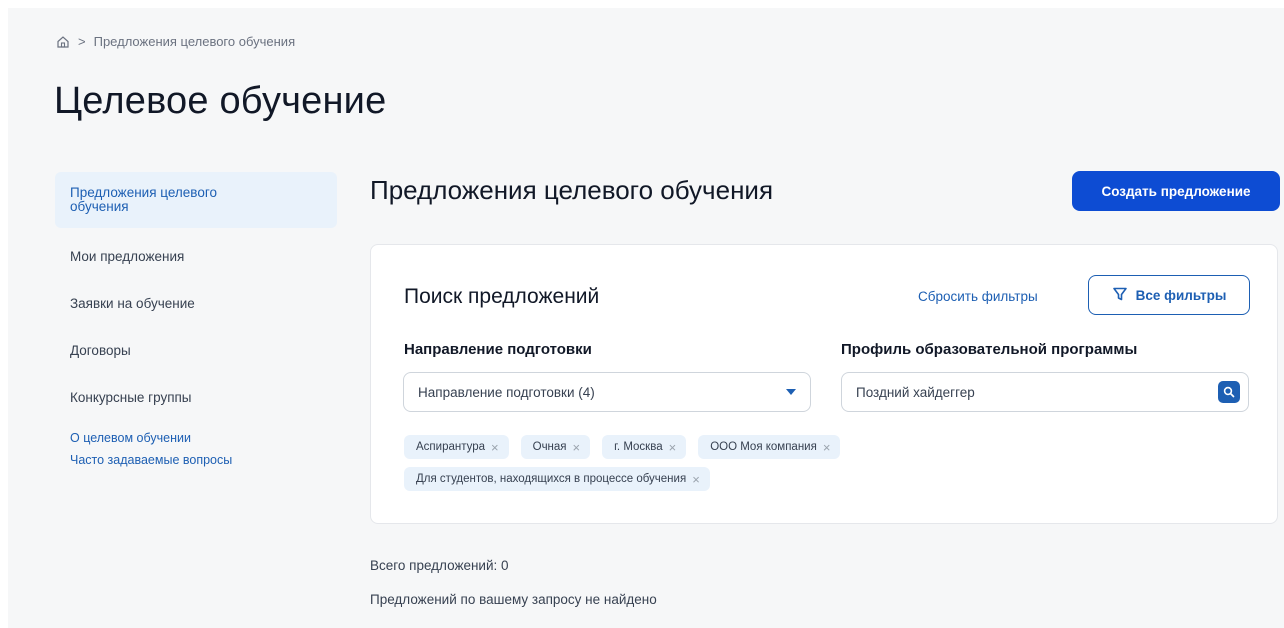  Describe the element at coordinates (502, 296) in the screenshot. I see `search-card-title: Поиск предложений` at that location.